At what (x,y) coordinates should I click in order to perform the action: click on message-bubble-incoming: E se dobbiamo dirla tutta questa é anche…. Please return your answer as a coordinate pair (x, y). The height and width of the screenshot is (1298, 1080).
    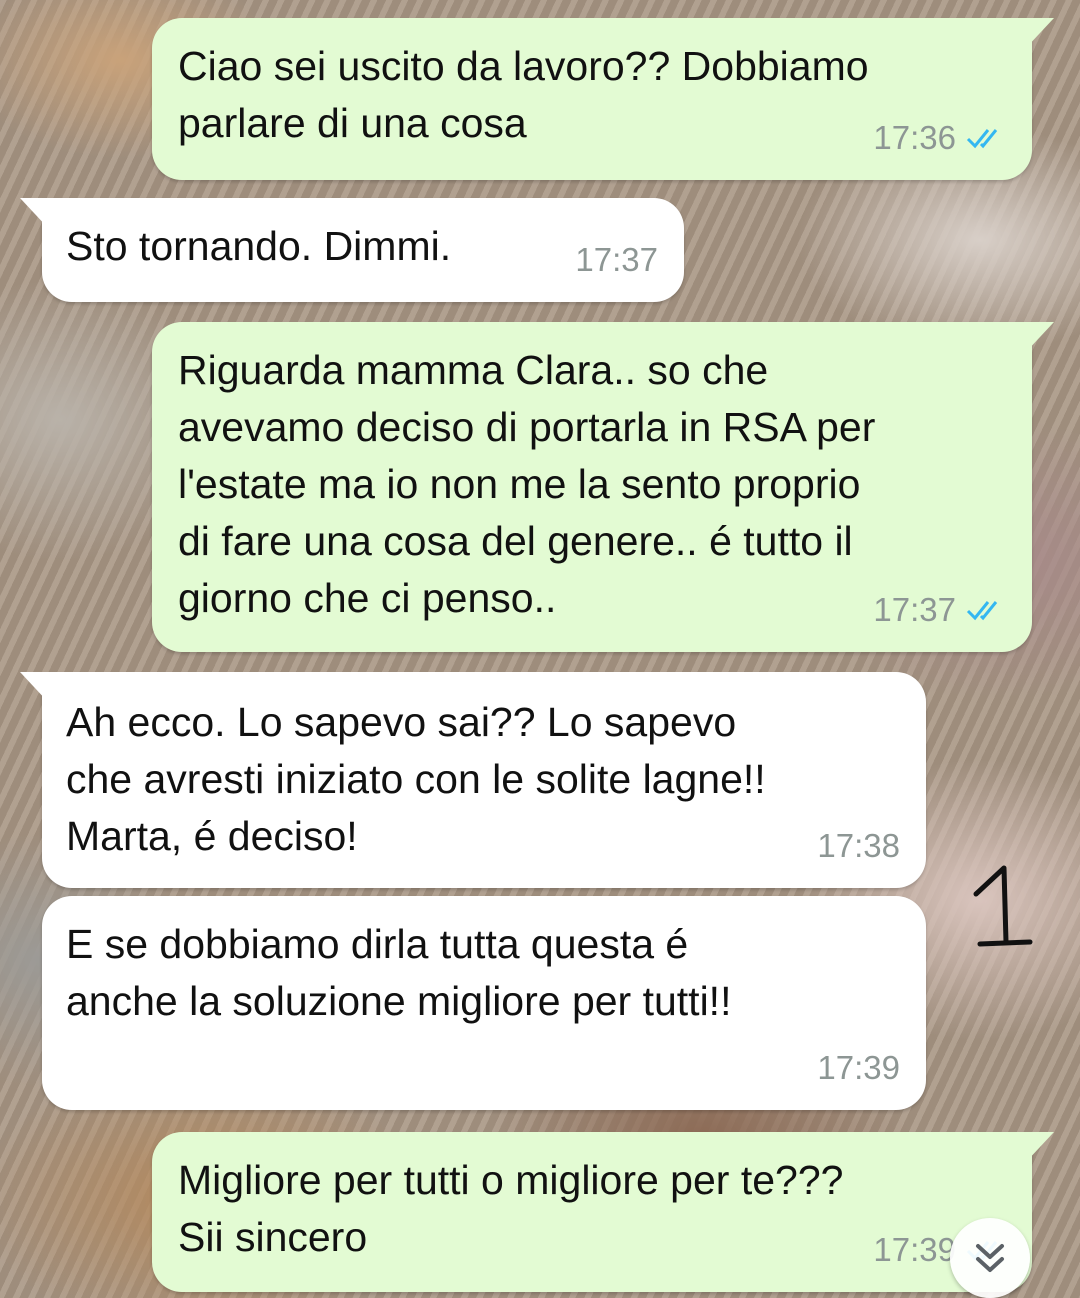
    Looking at the image, I should click on (484, 1003).